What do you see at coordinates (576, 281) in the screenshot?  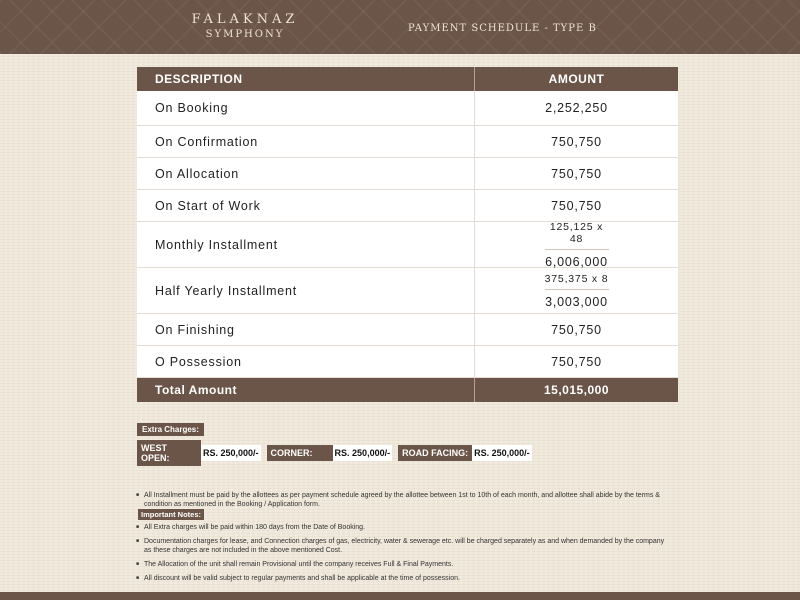 I see `row-calc: 375,375 x 8` at bounding box center [576, 281].